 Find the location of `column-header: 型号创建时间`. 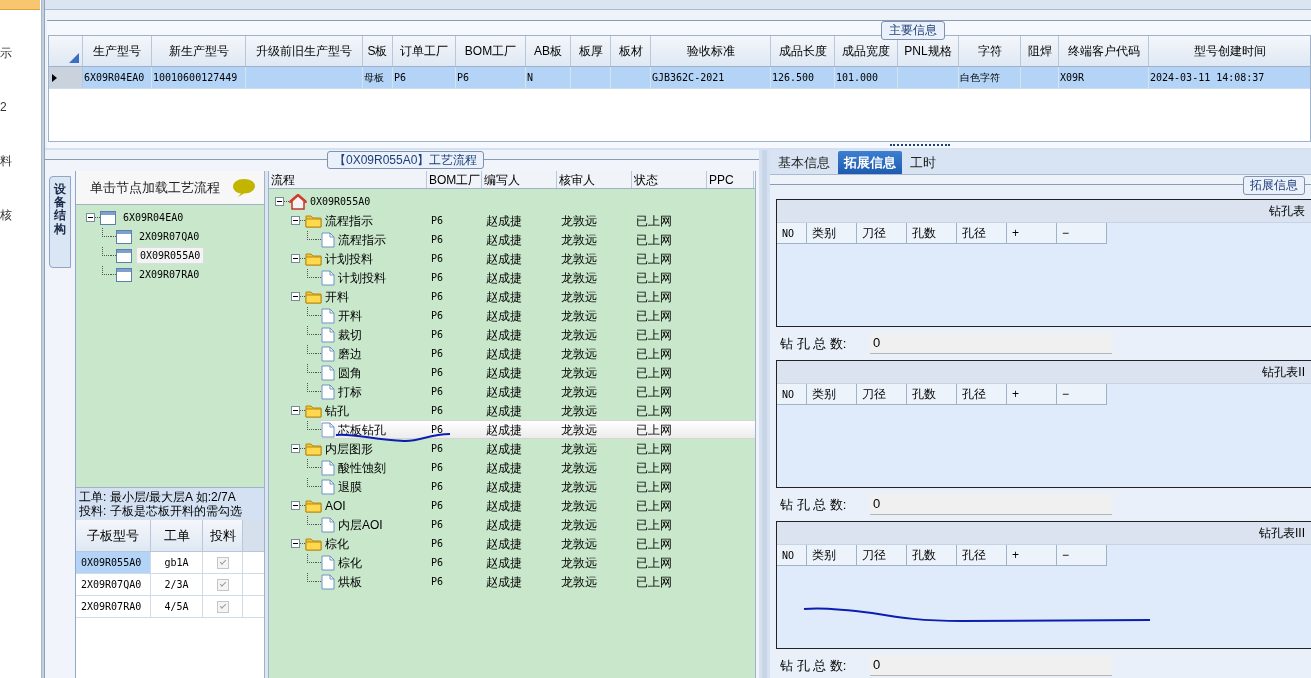

column-header: 型号创建时间 is located at coordinates (1229, 51).